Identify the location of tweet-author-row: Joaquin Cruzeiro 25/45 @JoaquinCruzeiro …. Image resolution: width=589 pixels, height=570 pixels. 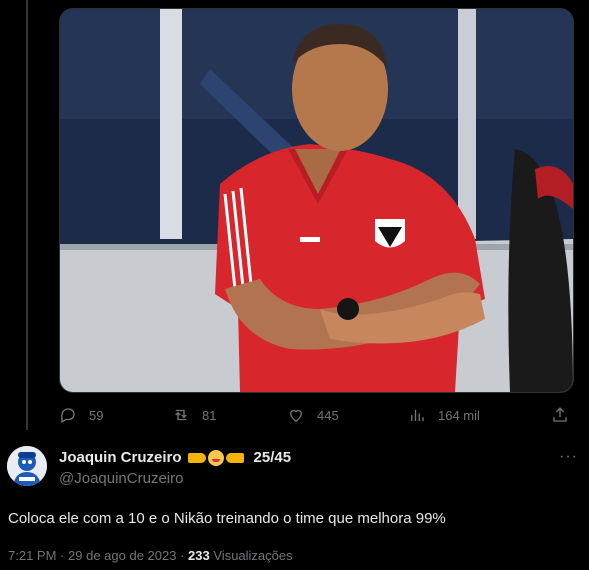
(294, 468).